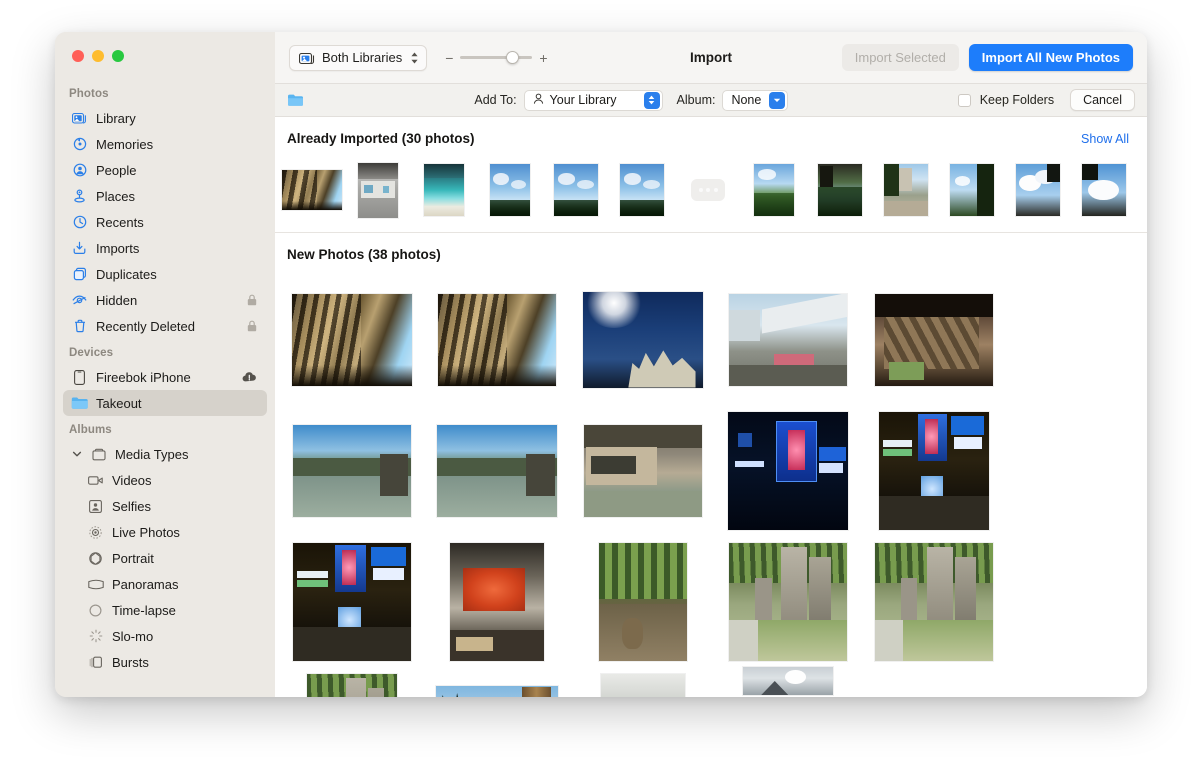 The width and height of the screenshot is (1200, 768). What do you see at coordinates (165, 326) in the screenshot?
I see `sidebar-item-recently-deleted: Recently Deleted` at bounding box center [165, 326].